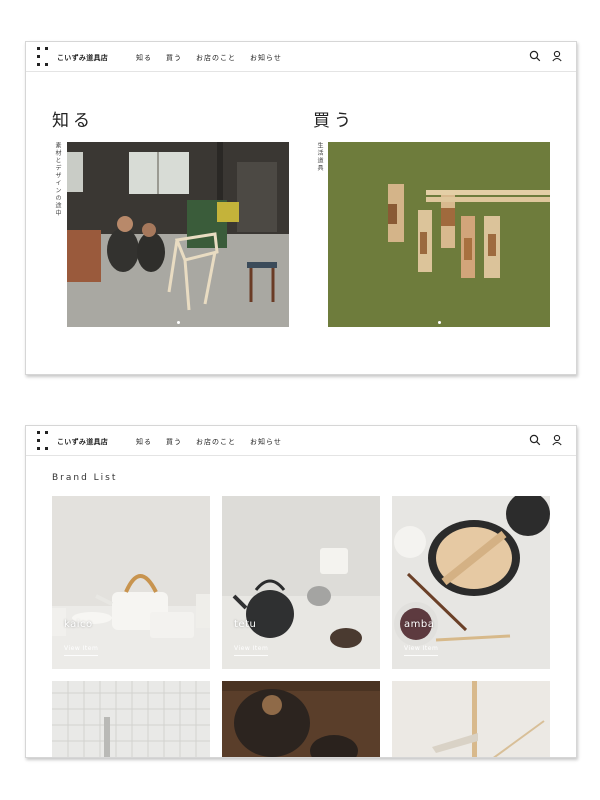  Describe the element at coordinates (439, 234) in the screenshot. I see `wooden-pieces-photo` at that location.